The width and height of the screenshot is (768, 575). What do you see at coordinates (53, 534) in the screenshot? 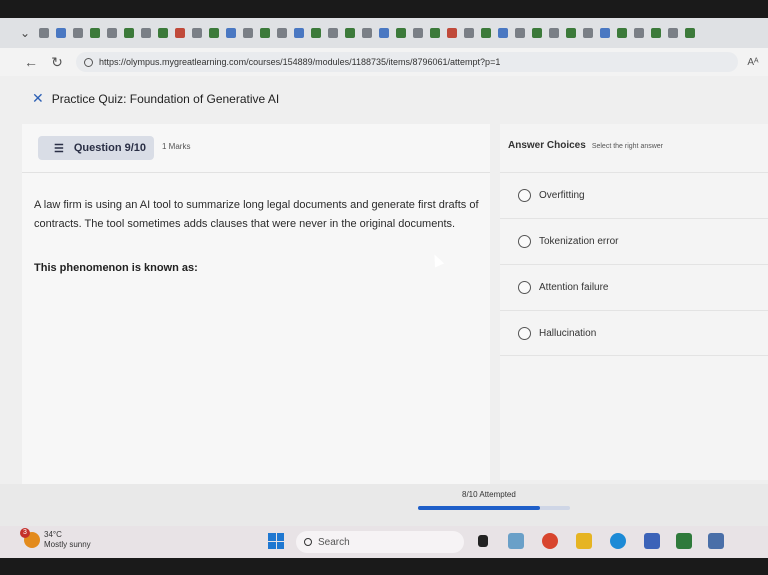
I see `temperature-text: 34°C` at bounding box center [53, 534].